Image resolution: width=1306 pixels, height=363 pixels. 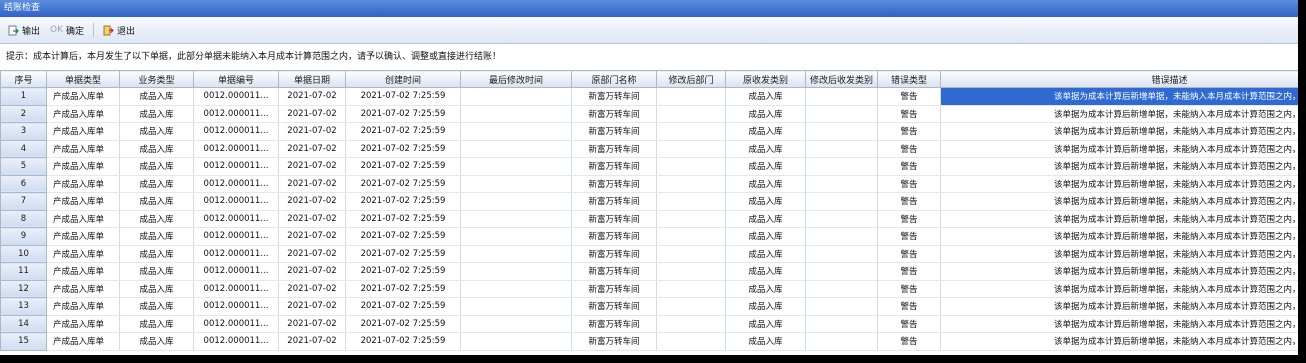 What do you see at coordinates (23, 201) in the screenshot?
I see `row-number: 7` at bounding box center [23, 201].